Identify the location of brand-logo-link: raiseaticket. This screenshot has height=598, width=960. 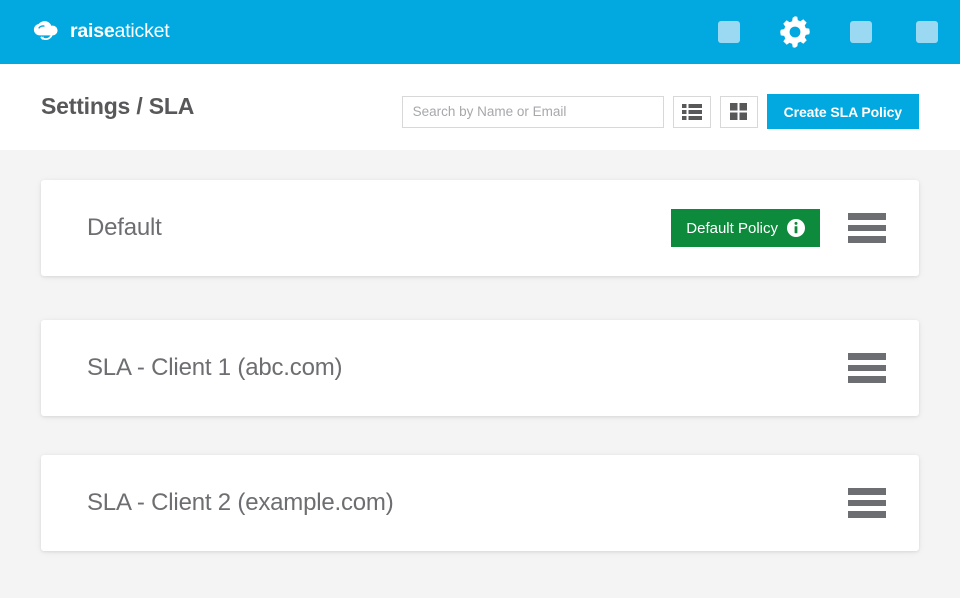
(100, 32).